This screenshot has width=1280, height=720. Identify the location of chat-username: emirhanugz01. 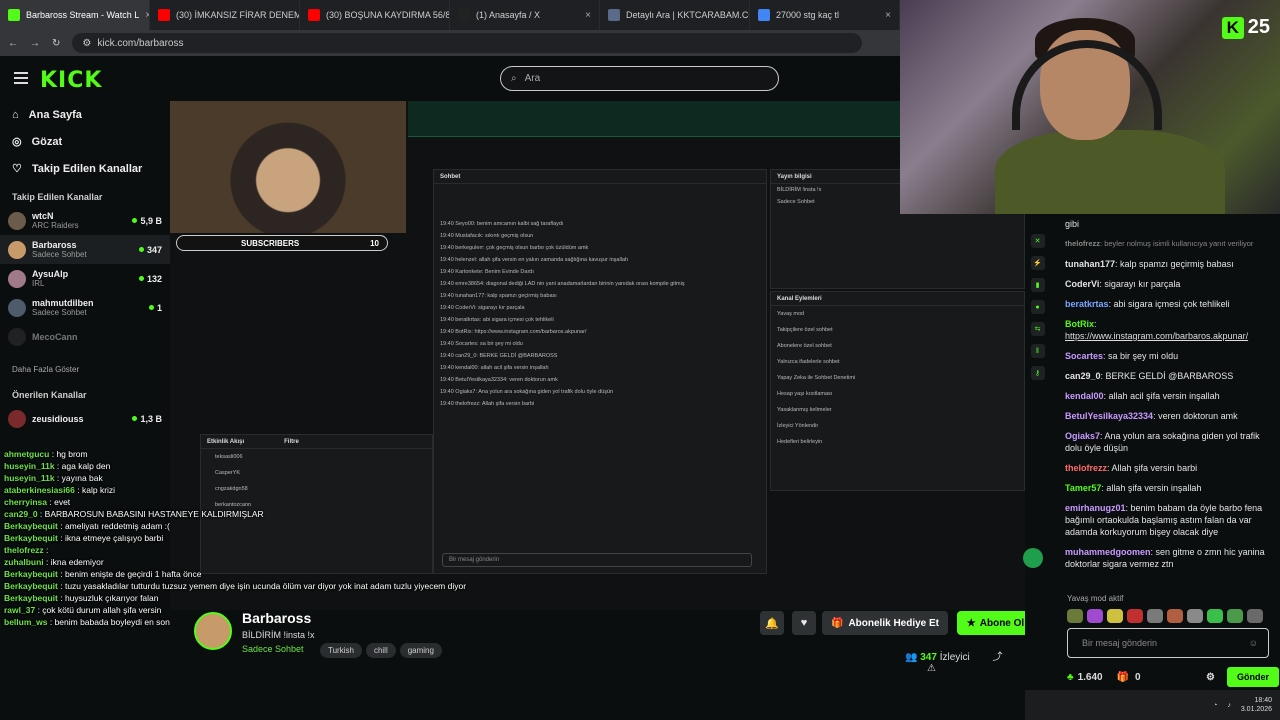
(1095, 508).